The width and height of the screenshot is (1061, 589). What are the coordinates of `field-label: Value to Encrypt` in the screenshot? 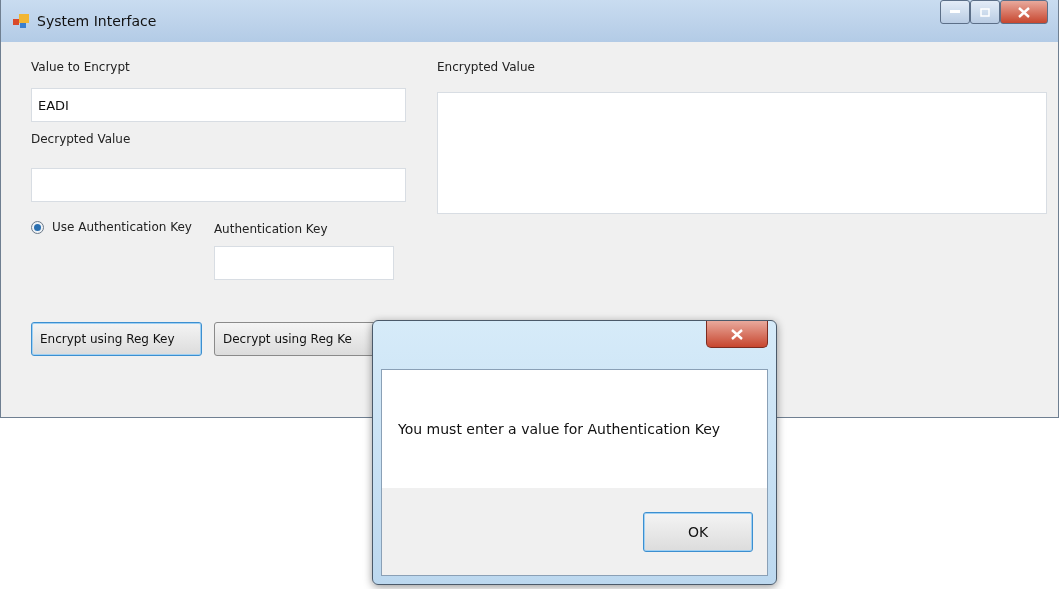 It's located at (81, 67).